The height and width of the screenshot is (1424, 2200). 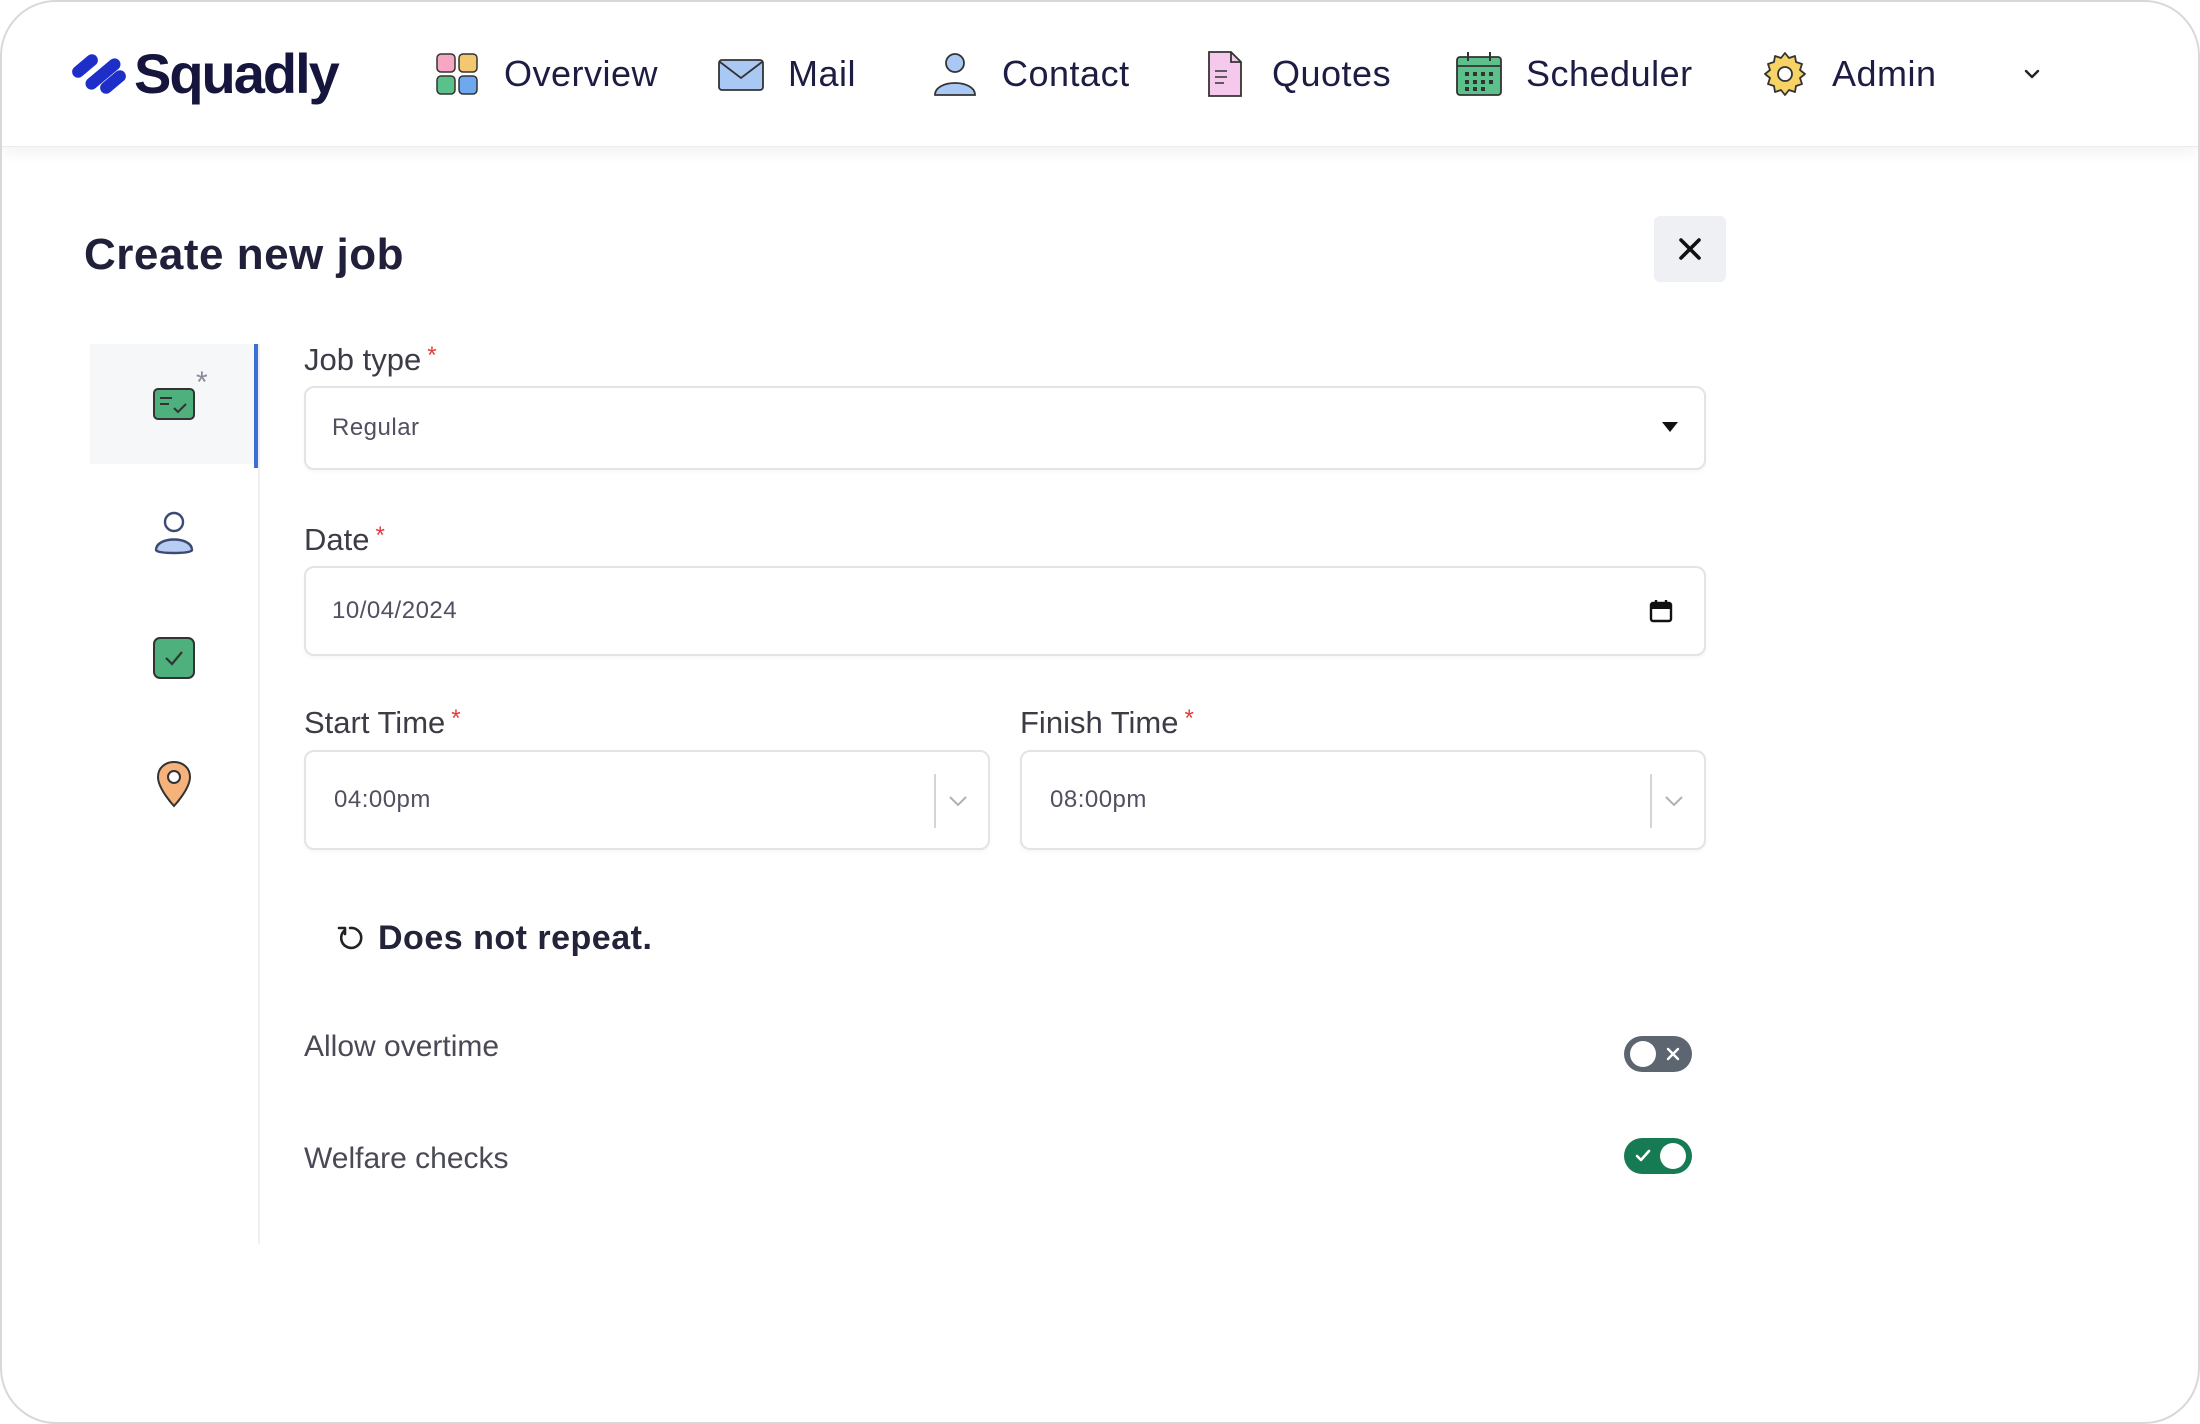 What do you see at coordinates (1609, 73) in the screenshot?
I see `nav-scheduler-label: Scheduler` at bounding box center [1609, 73].